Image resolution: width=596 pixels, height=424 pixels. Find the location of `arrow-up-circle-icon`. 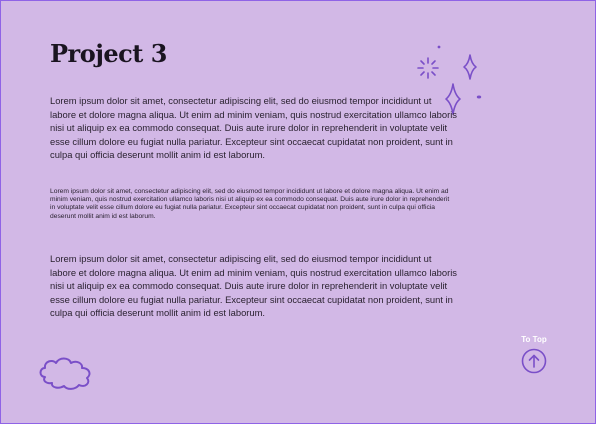

arrow-up-circle-icon is located at coordinates (534, 361).